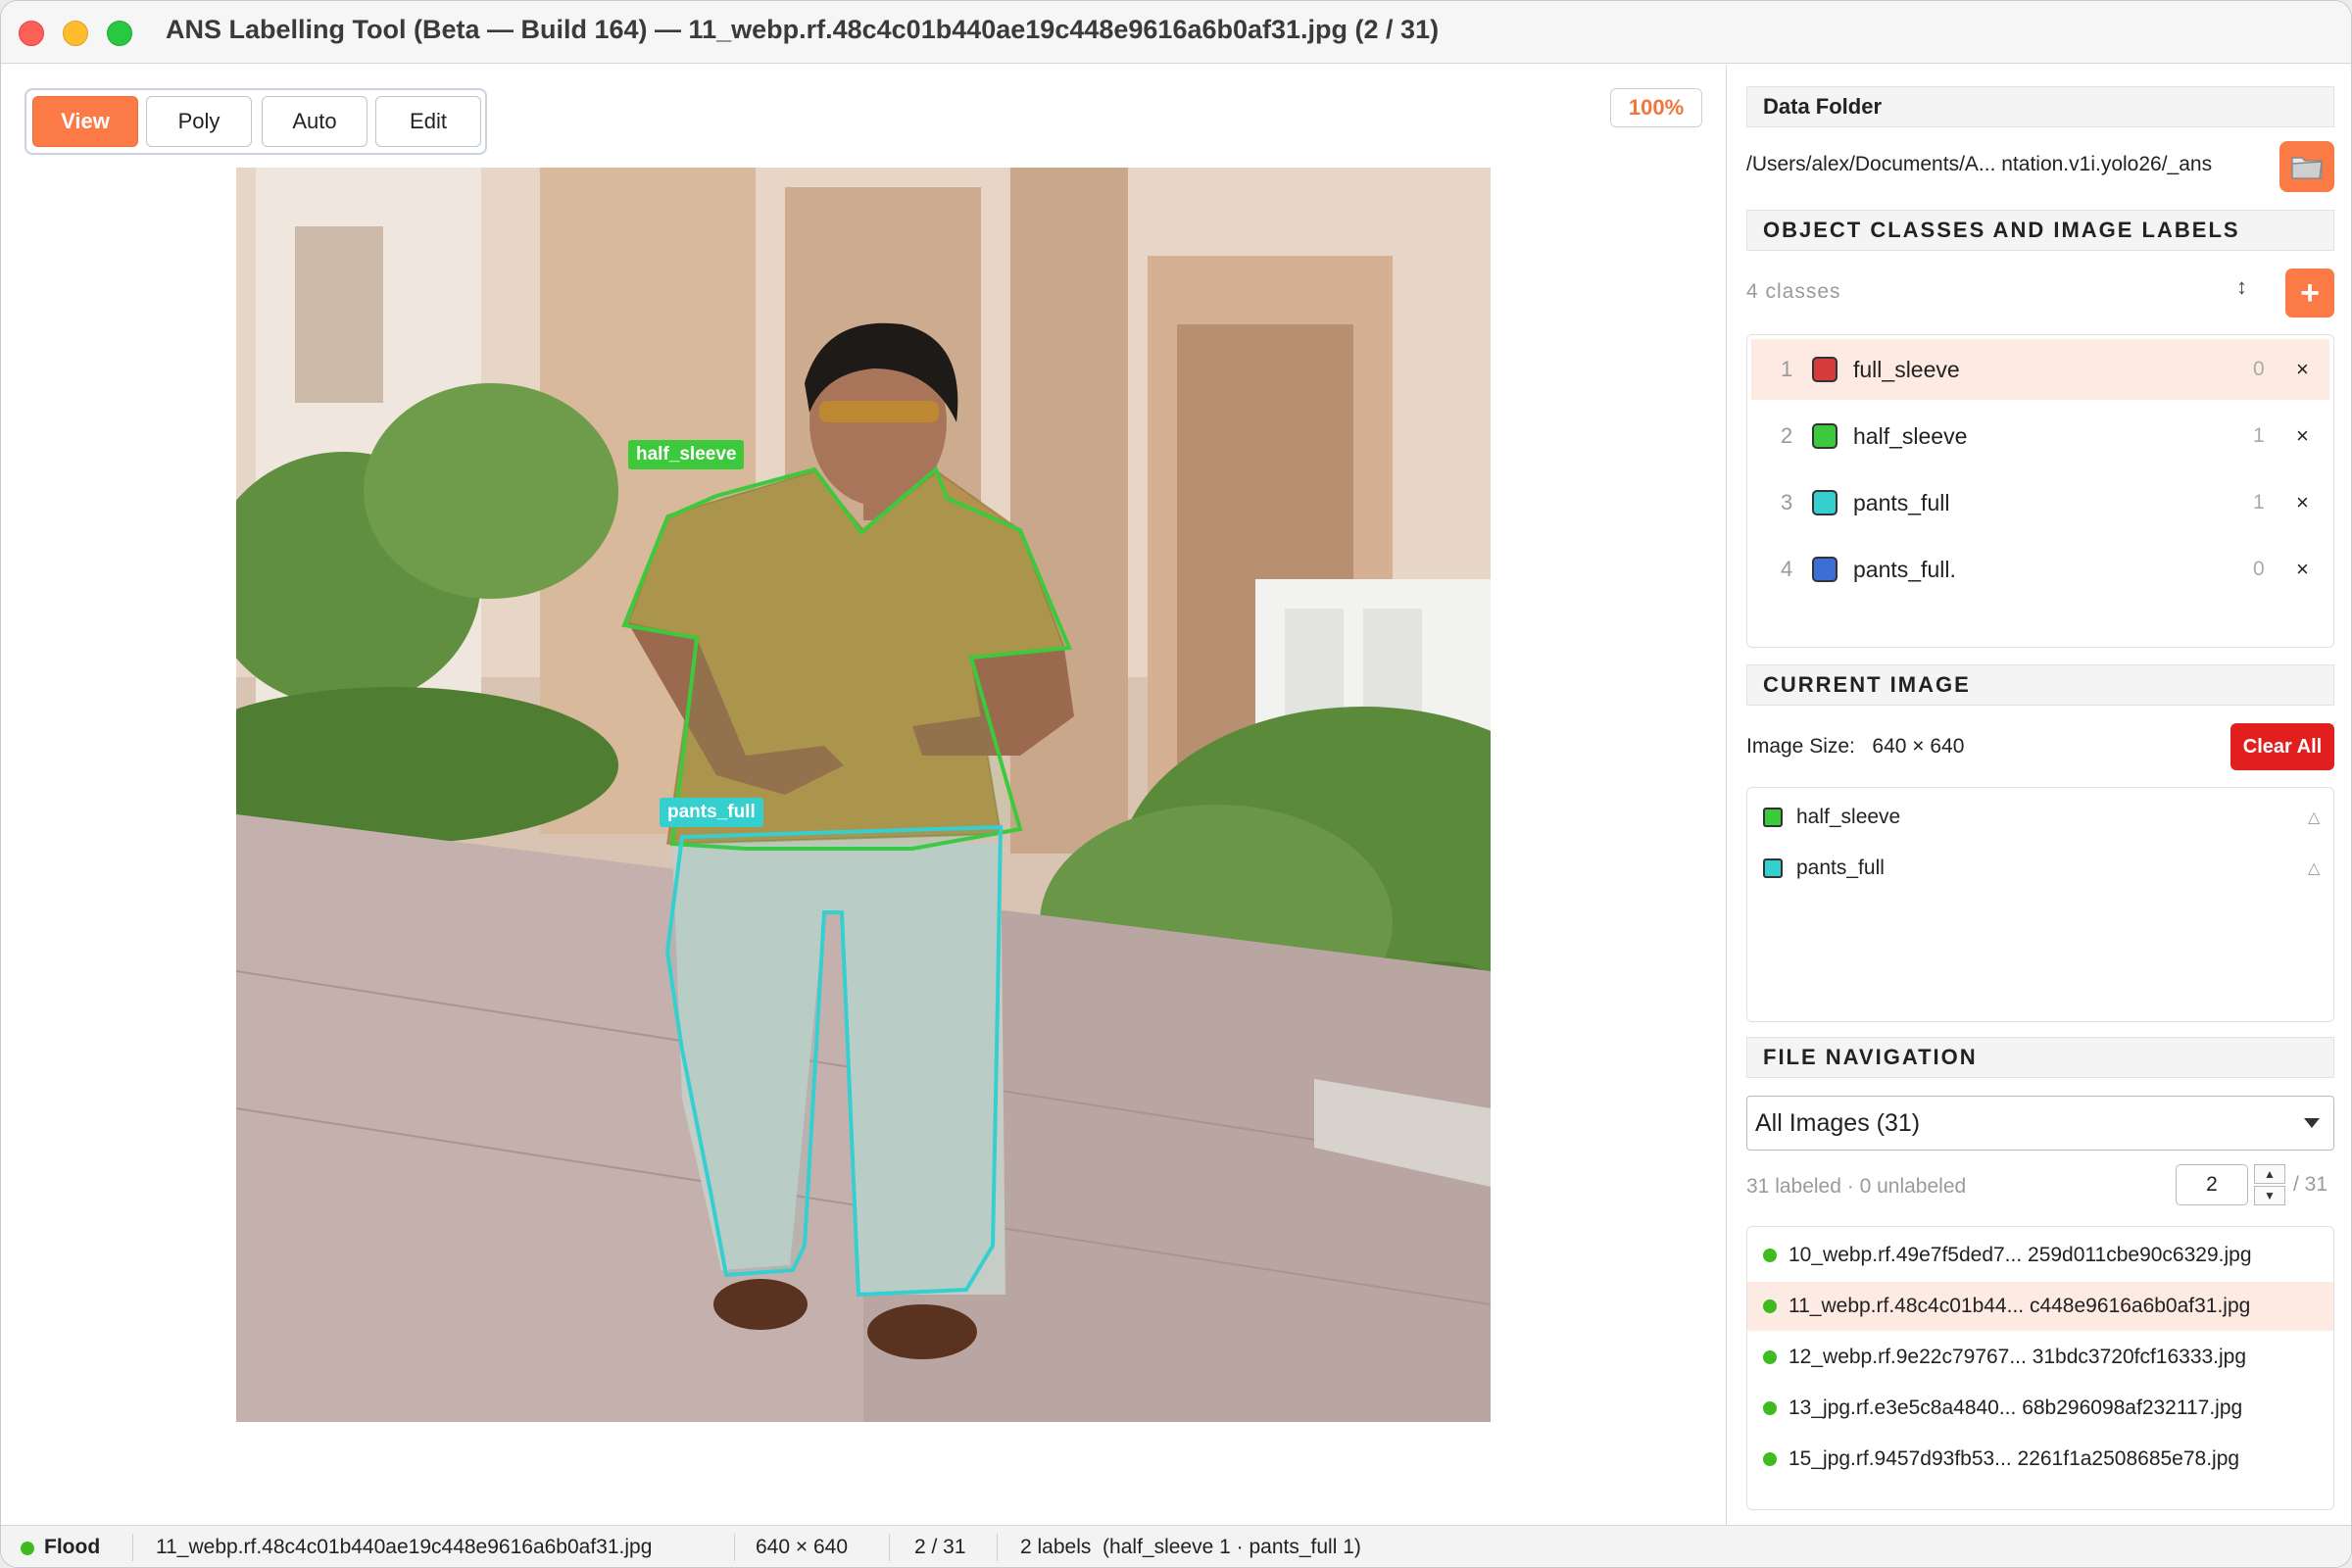  What do you see at coordinates (2310, 1184) in the screenshot?
I see `page-total: / 31` at bounding box center [2310, 1184].